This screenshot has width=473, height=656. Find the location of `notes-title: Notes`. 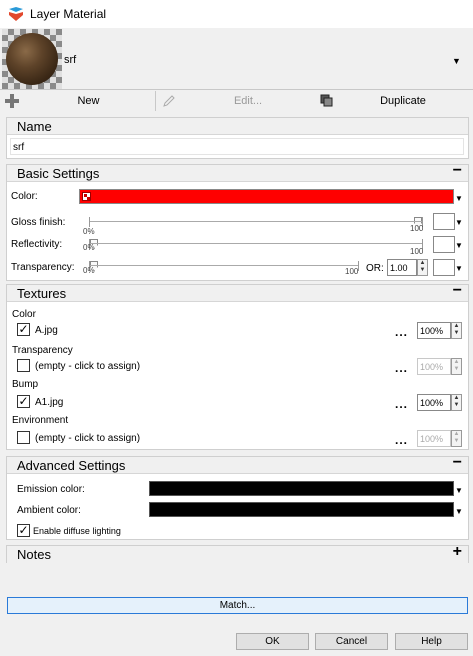

notes-title: Notes is located at coordinates (34, 554).